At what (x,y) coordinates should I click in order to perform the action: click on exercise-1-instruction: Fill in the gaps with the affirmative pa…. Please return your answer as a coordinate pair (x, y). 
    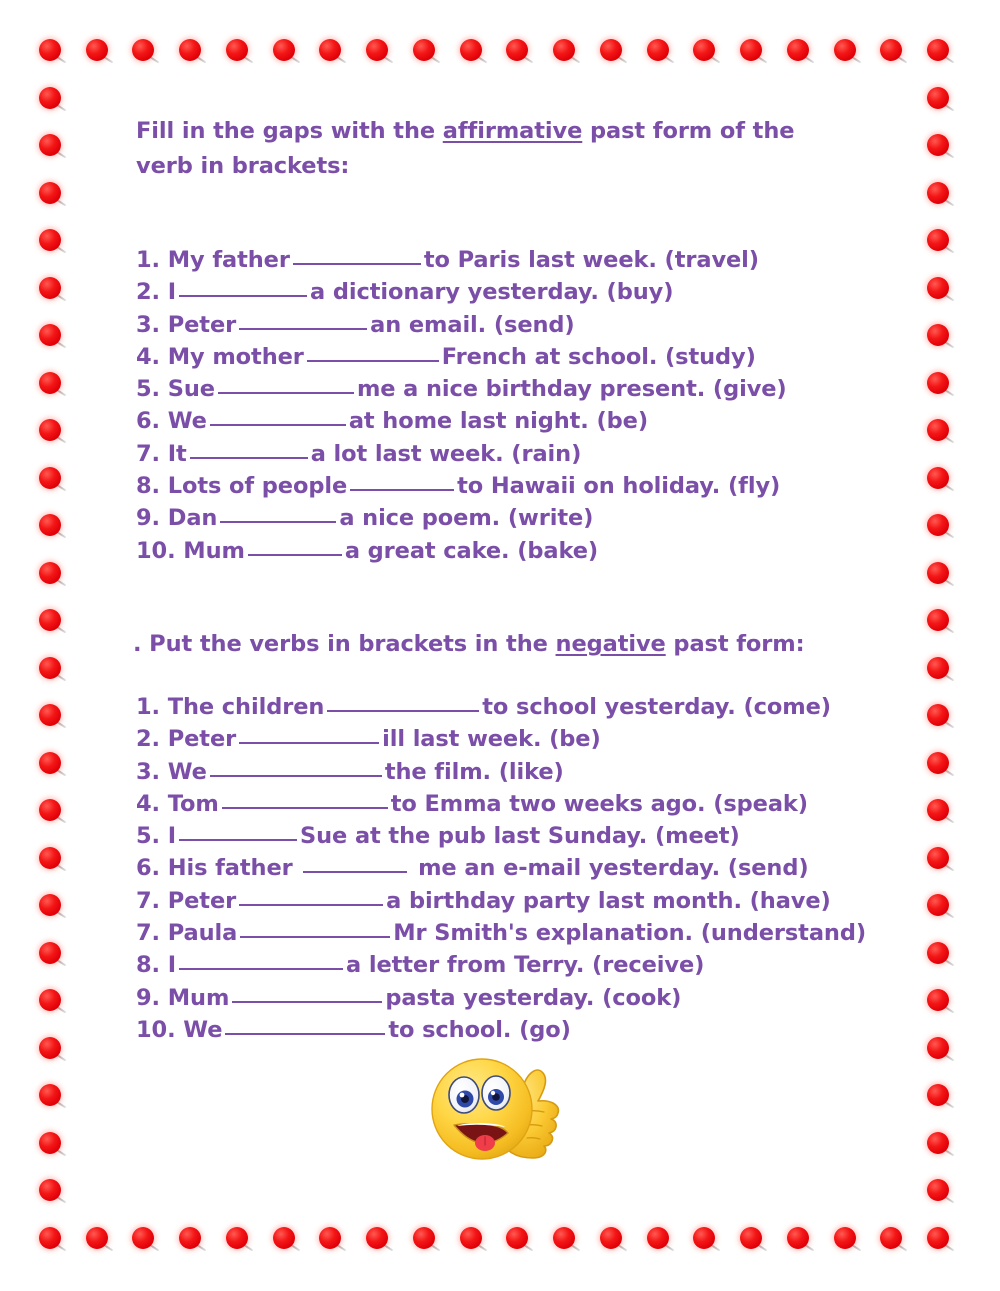
    Looking at the image, I should click on (496, 149).